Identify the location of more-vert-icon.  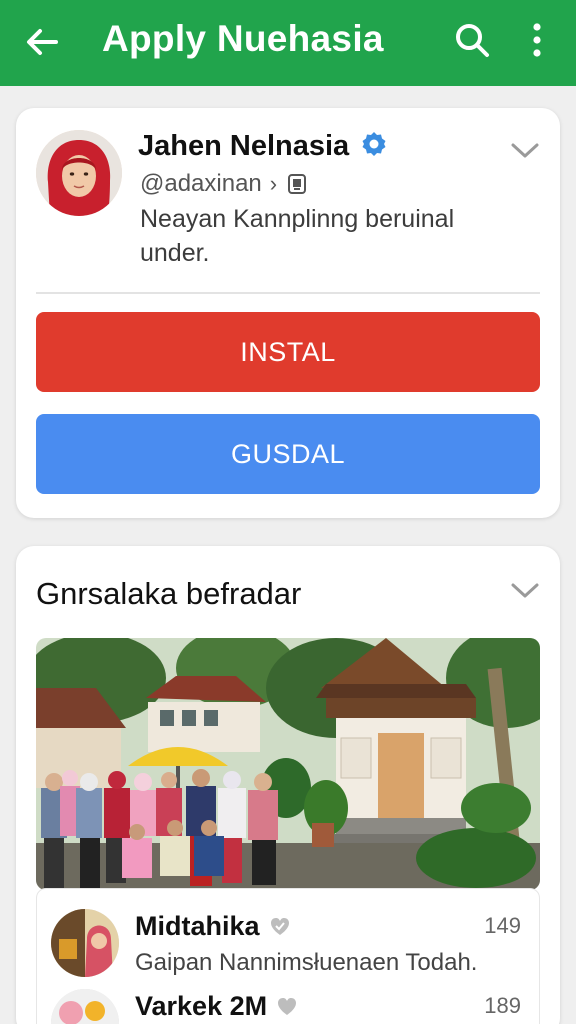
(537, 40).